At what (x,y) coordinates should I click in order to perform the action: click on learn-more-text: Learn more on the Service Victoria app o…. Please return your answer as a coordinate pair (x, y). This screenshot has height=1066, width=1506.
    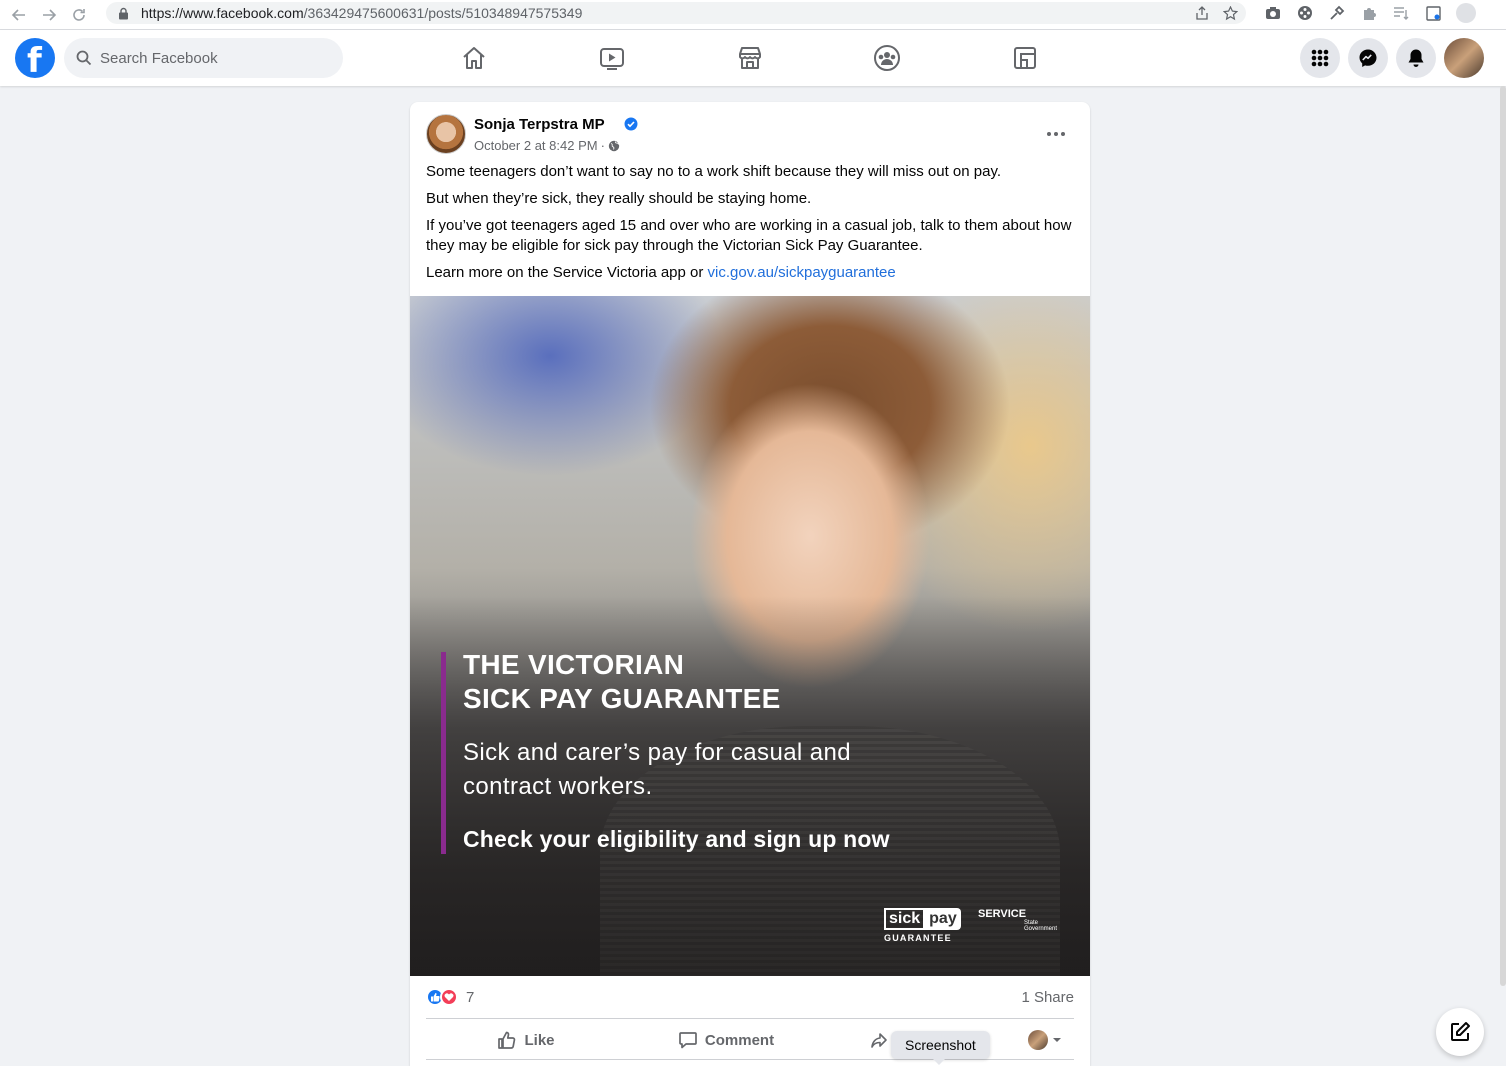
    Looking at the image, I should click on (567, 272).